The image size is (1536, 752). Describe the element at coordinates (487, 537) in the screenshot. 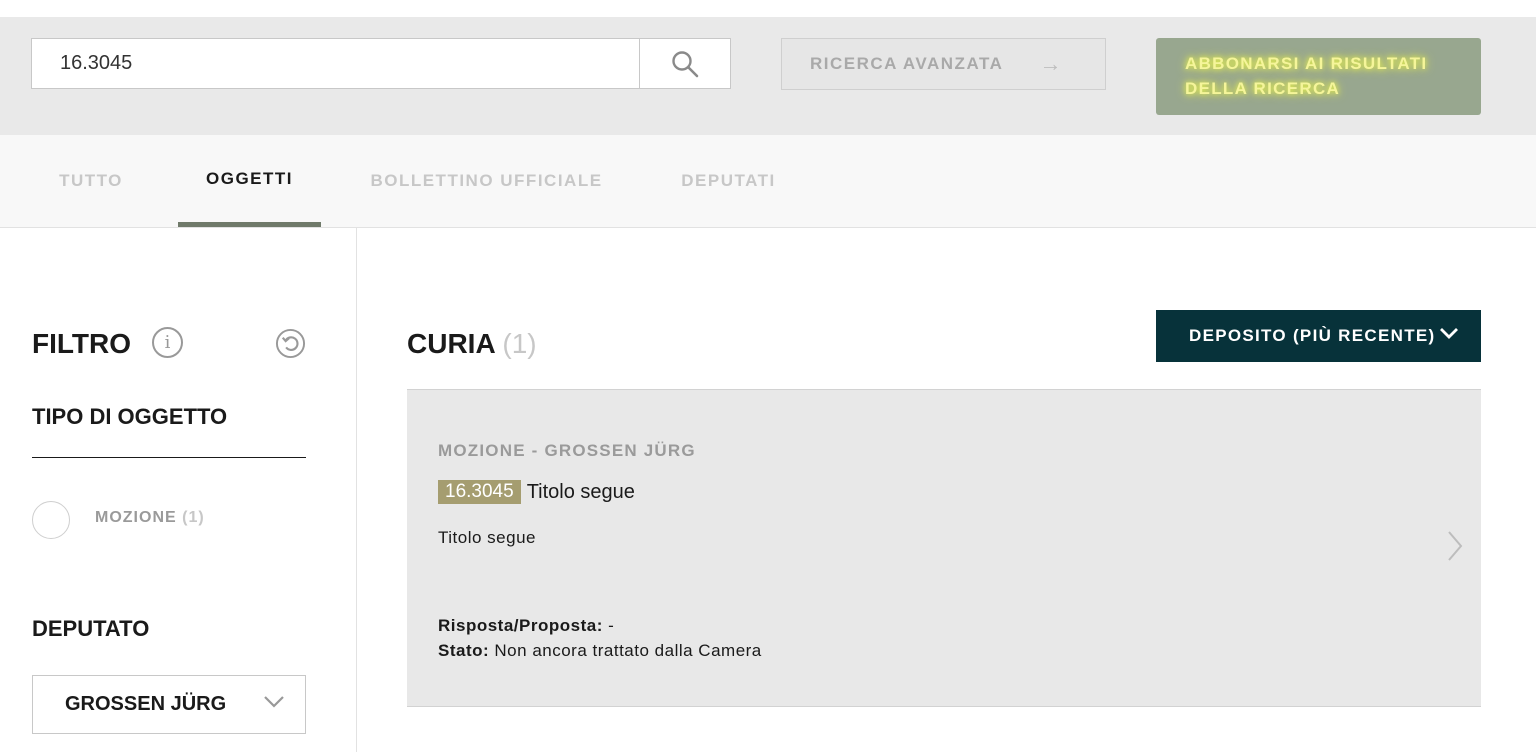

I see `result-subtitle: Titolo segue` at that location.